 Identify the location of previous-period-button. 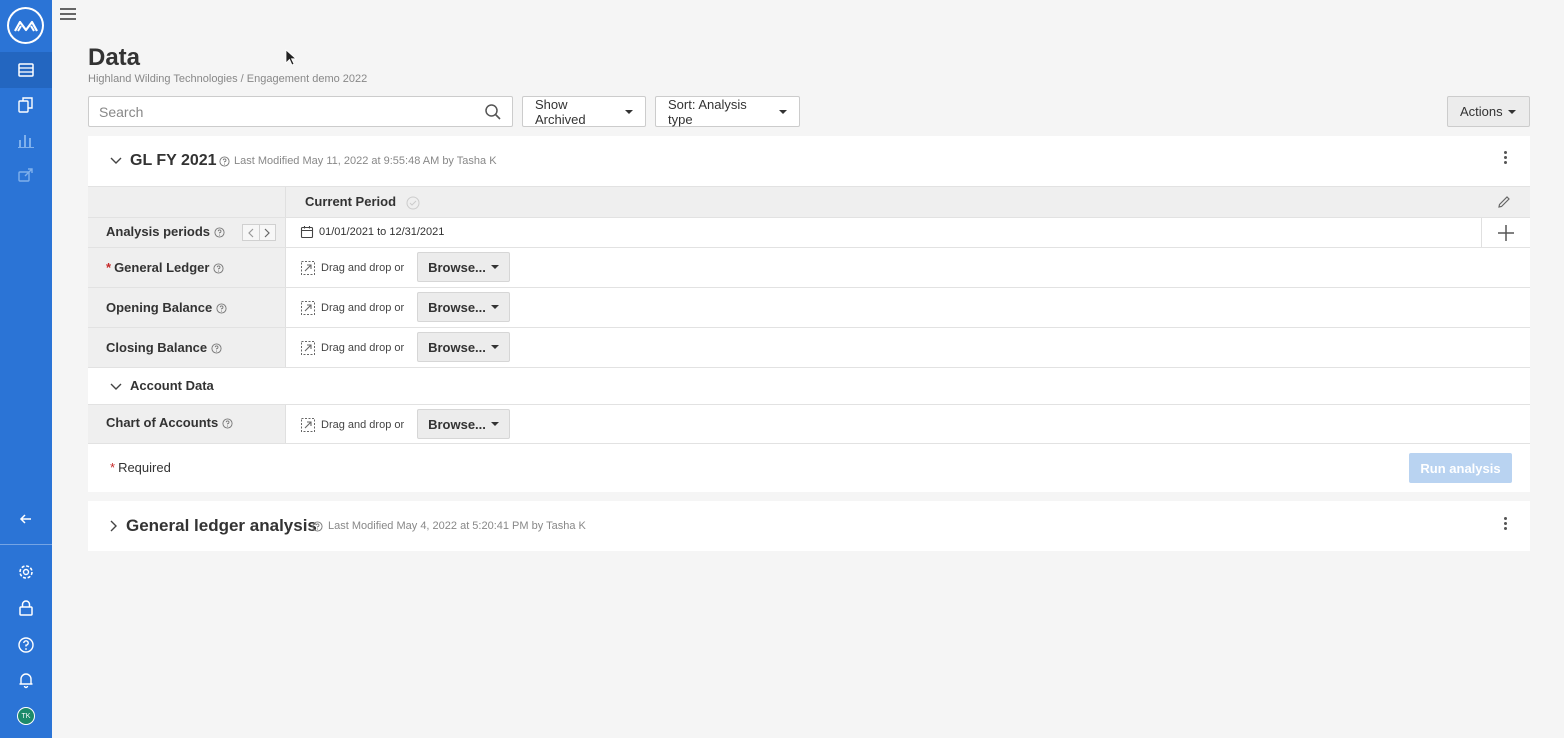
(251, 232).